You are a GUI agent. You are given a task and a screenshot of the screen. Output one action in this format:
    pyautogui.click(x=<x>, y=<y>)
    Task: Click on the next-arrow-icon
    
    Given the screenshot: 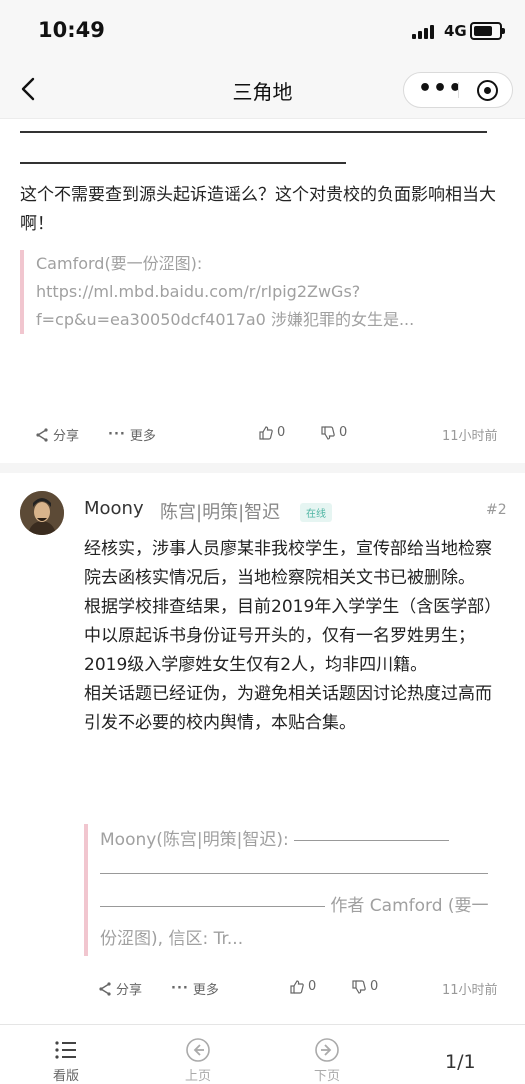 What is the action you would take?
    pyautogui.click(x=327, y=1050)
    